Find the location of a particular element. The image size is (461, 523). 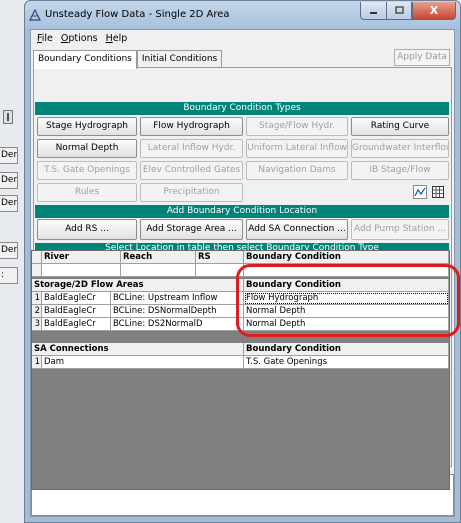

sa-connections-heading: SA Connections is located at coordinates (138, 349).